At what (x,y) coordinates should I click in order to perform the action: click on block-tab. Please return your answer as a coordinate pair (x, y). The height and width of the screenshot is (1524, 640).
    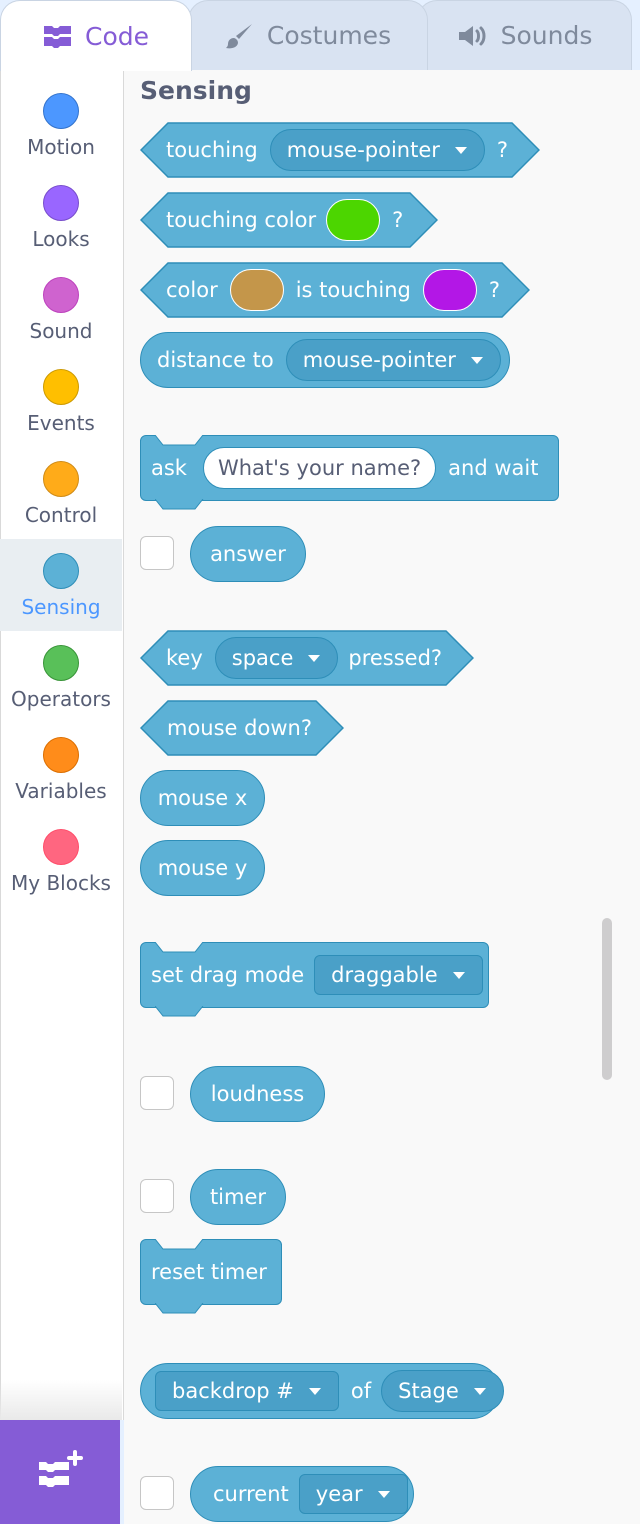
    Looking at the image, I should click on (179, 1308).